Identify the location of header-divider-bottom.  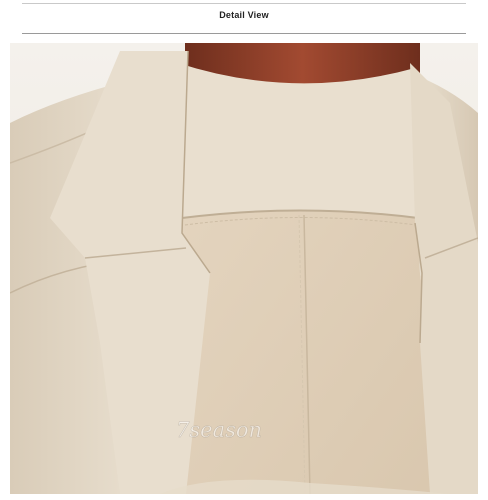
(244, 33).